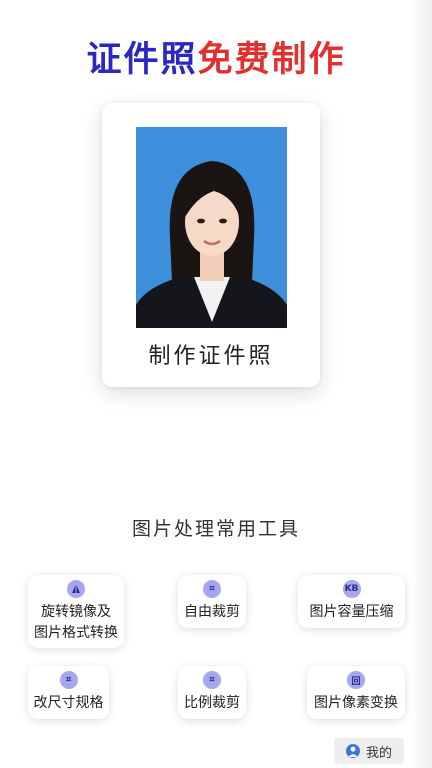 The width and height of the screenshot is (432, 768). I want to click on tool-pixel-transform: 回 图片像素变换, so click(356, 692).